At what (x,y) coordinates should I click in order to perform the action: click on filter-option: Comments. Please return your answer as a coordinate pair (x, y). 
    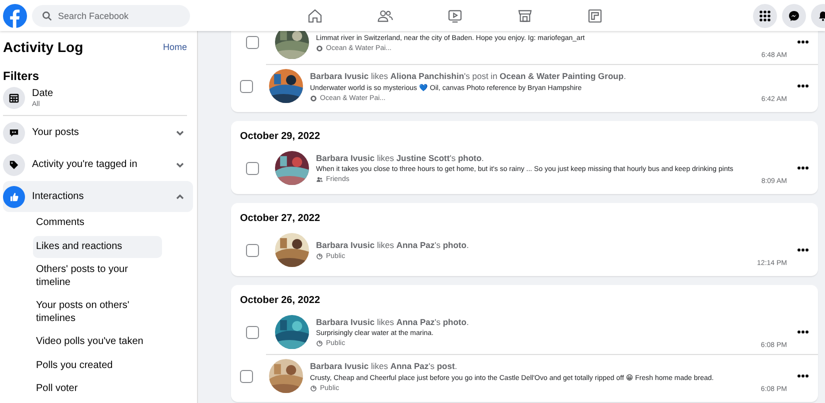
    Looking at the image, I should click on (97, 223).